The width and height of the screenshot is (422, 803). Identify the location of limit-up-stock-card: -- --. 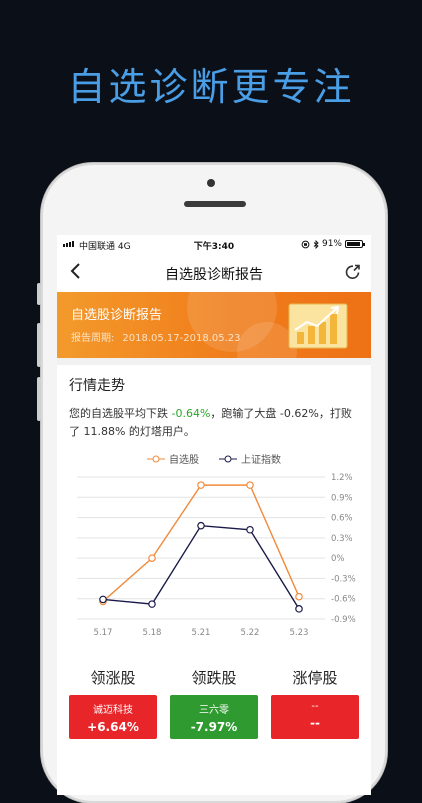
(315, 717).